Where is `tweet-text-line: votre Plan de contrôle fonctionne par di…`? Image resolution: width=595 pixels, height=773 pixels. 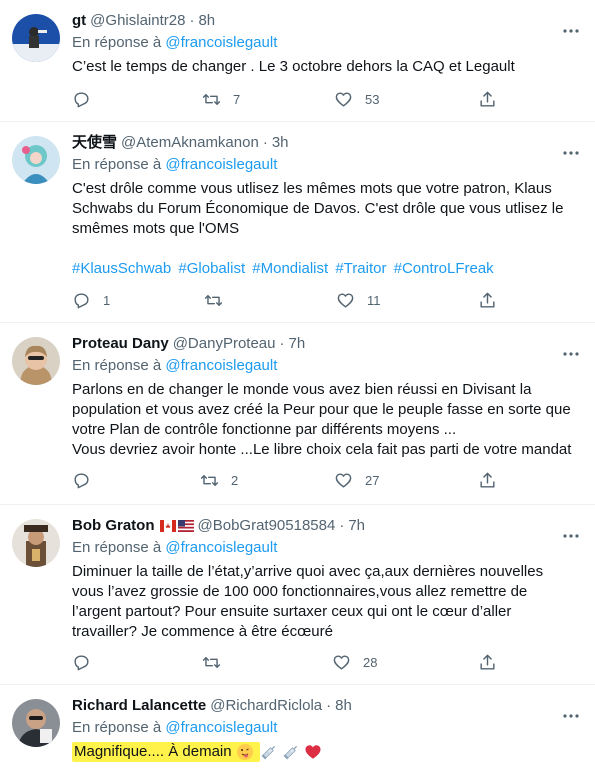 tweet-text-line: votre Plan de contrôle fonctionne par di… is located at coordinates (264, 429).